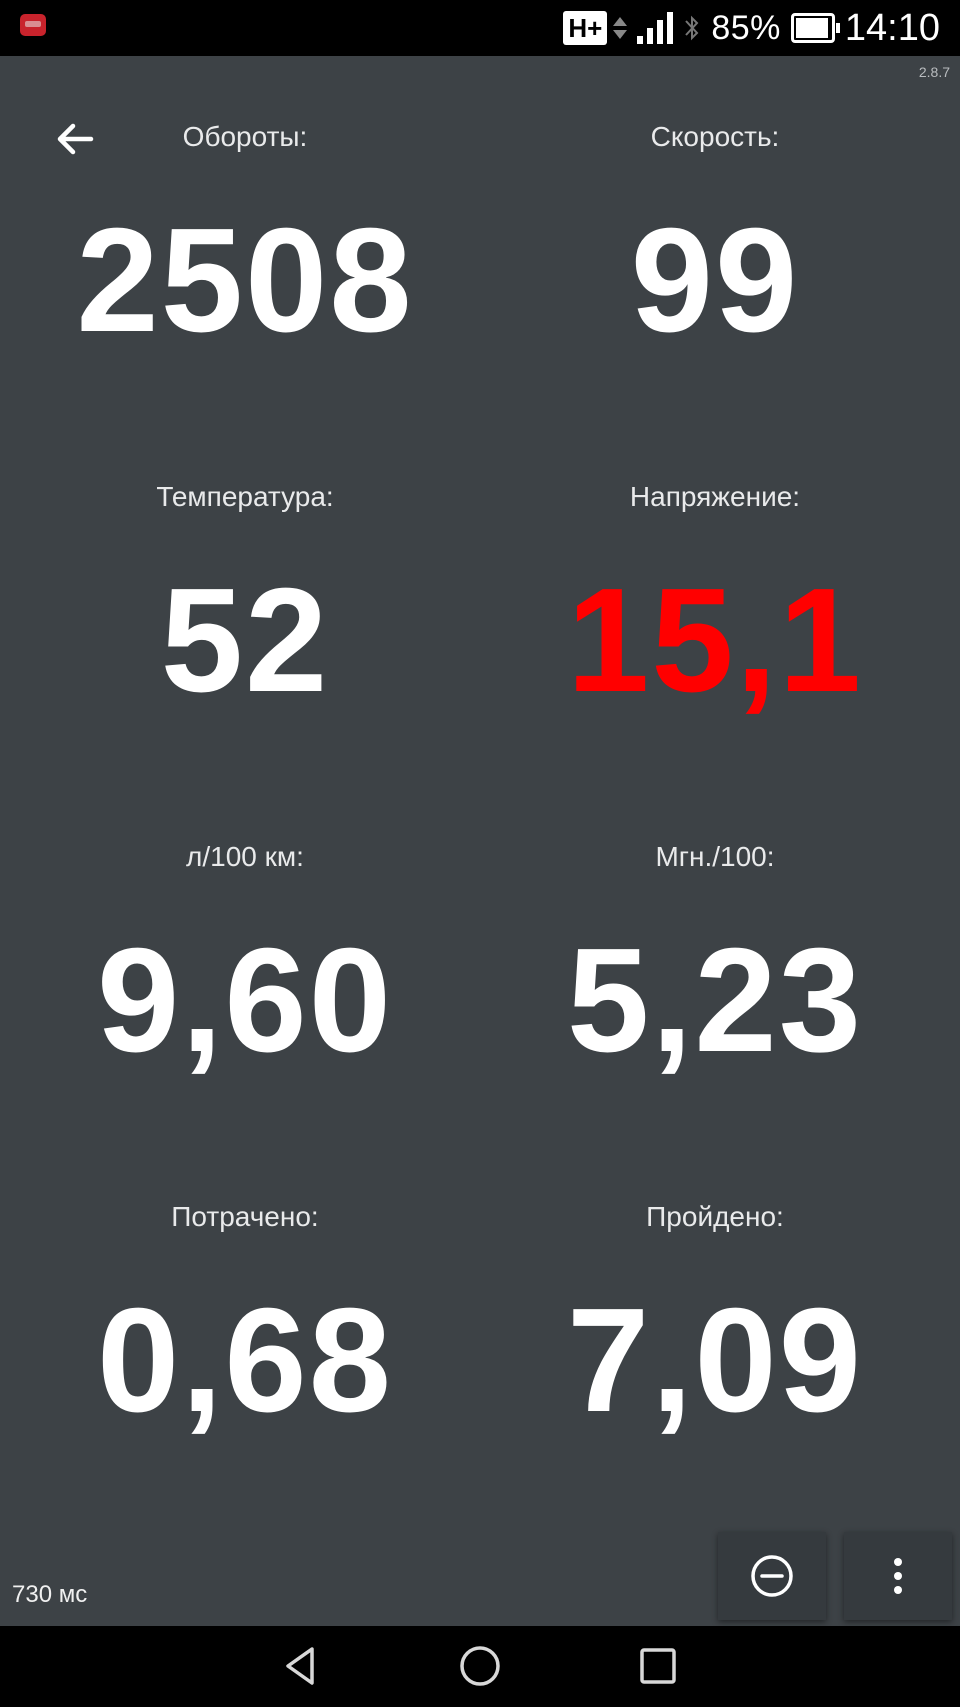  What do you see at coordinates (245, 1000) in the screenshot?
I see `metric-value: 9,60` at bounding box center [245, 1000].